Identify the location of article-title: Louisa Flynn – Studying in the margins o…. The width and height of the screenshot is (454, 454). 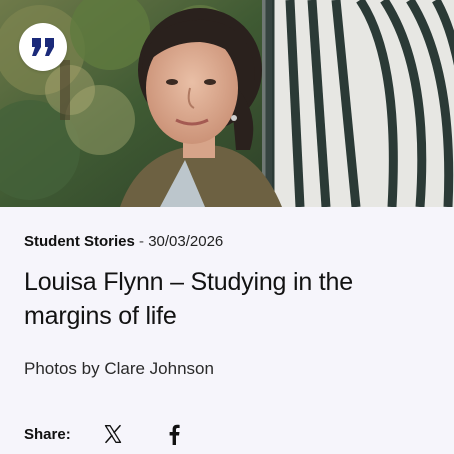
(188, 299).